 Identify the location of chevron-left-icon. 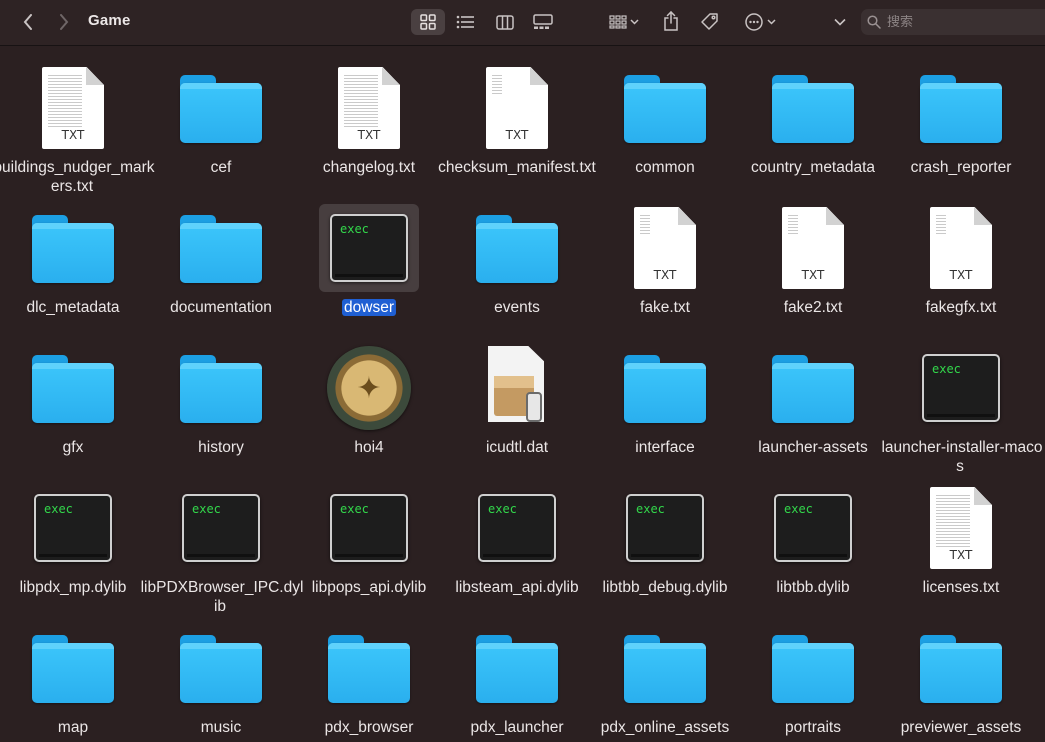
(27, 22).